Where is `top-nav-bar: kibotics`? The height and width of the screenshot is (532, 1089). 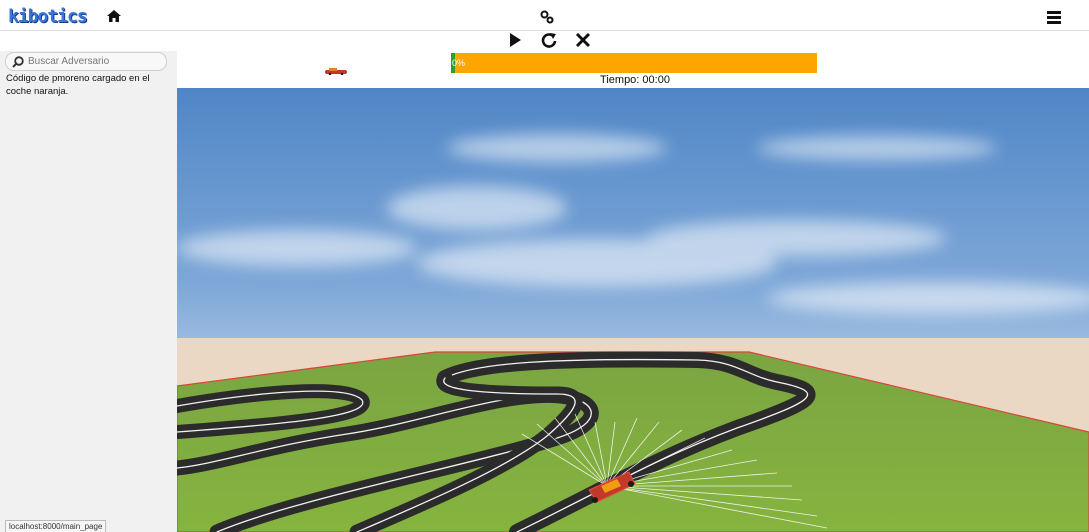
top-nav-bar: kibotics is located at coordinates (544, 15).